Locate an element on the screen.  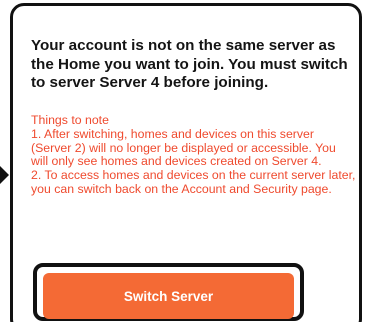
switch-server-button: Switch Server is located at coordinates (168, 296).